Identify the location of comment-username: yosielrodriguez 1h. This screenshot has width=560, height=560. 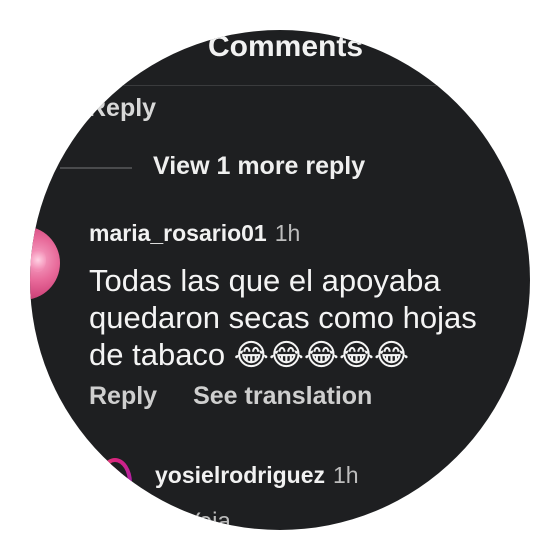
(257, 475).